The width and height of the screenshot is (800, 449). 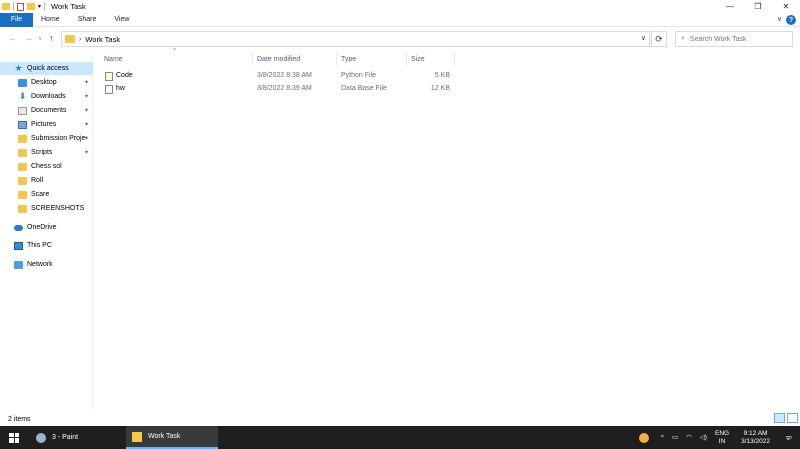 I want to click on sidebar-item-label: Pictures, so click(x=44, y=124).